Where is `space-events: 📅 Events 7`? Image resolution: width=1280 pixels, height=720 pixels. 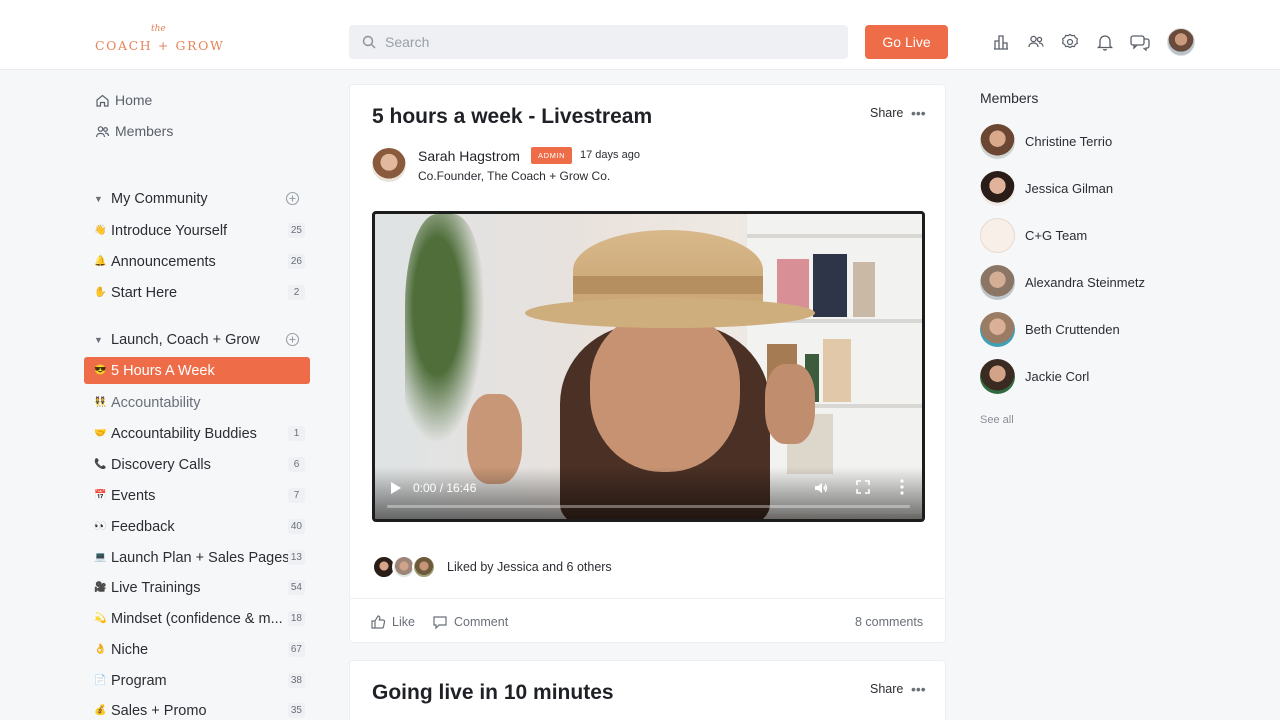
space-events: 📅 Events 7 is located at coordinates (197, 495).